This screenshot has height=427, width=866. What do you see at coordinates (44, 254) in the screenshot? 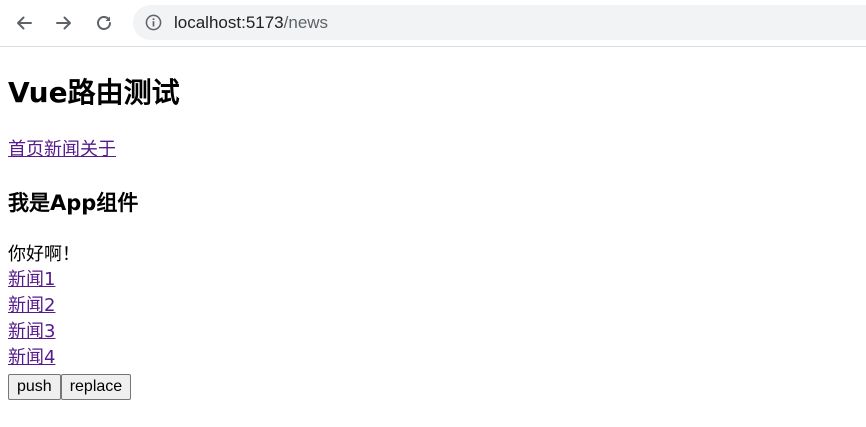
I see `greeting-text: 你好啊！` at bounding box center [44, 254].